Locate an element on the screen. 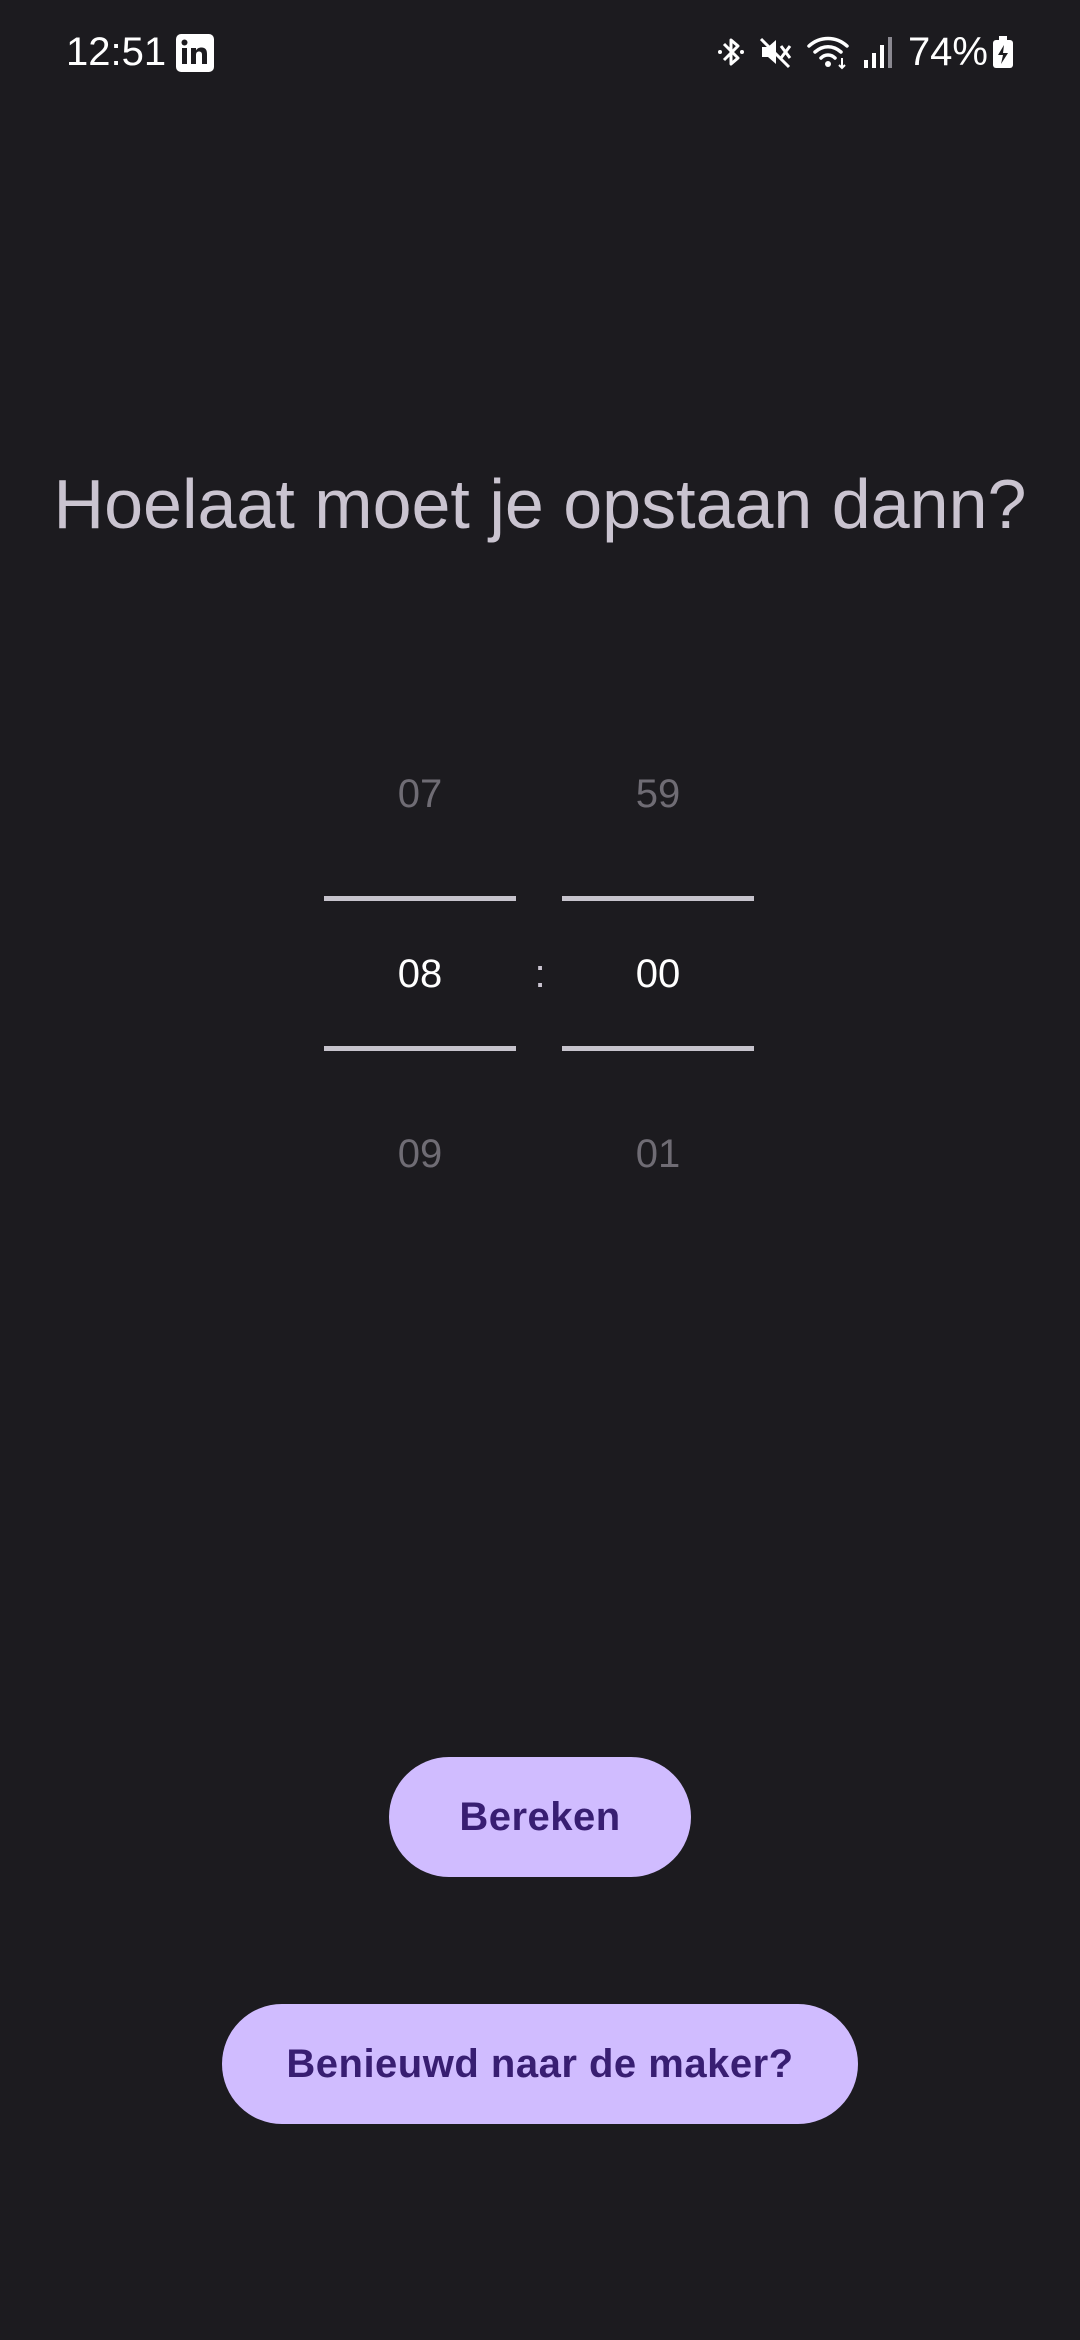 The image size is (1080, 2340). battery-charging-icon is located at coordinates (1003, 52).